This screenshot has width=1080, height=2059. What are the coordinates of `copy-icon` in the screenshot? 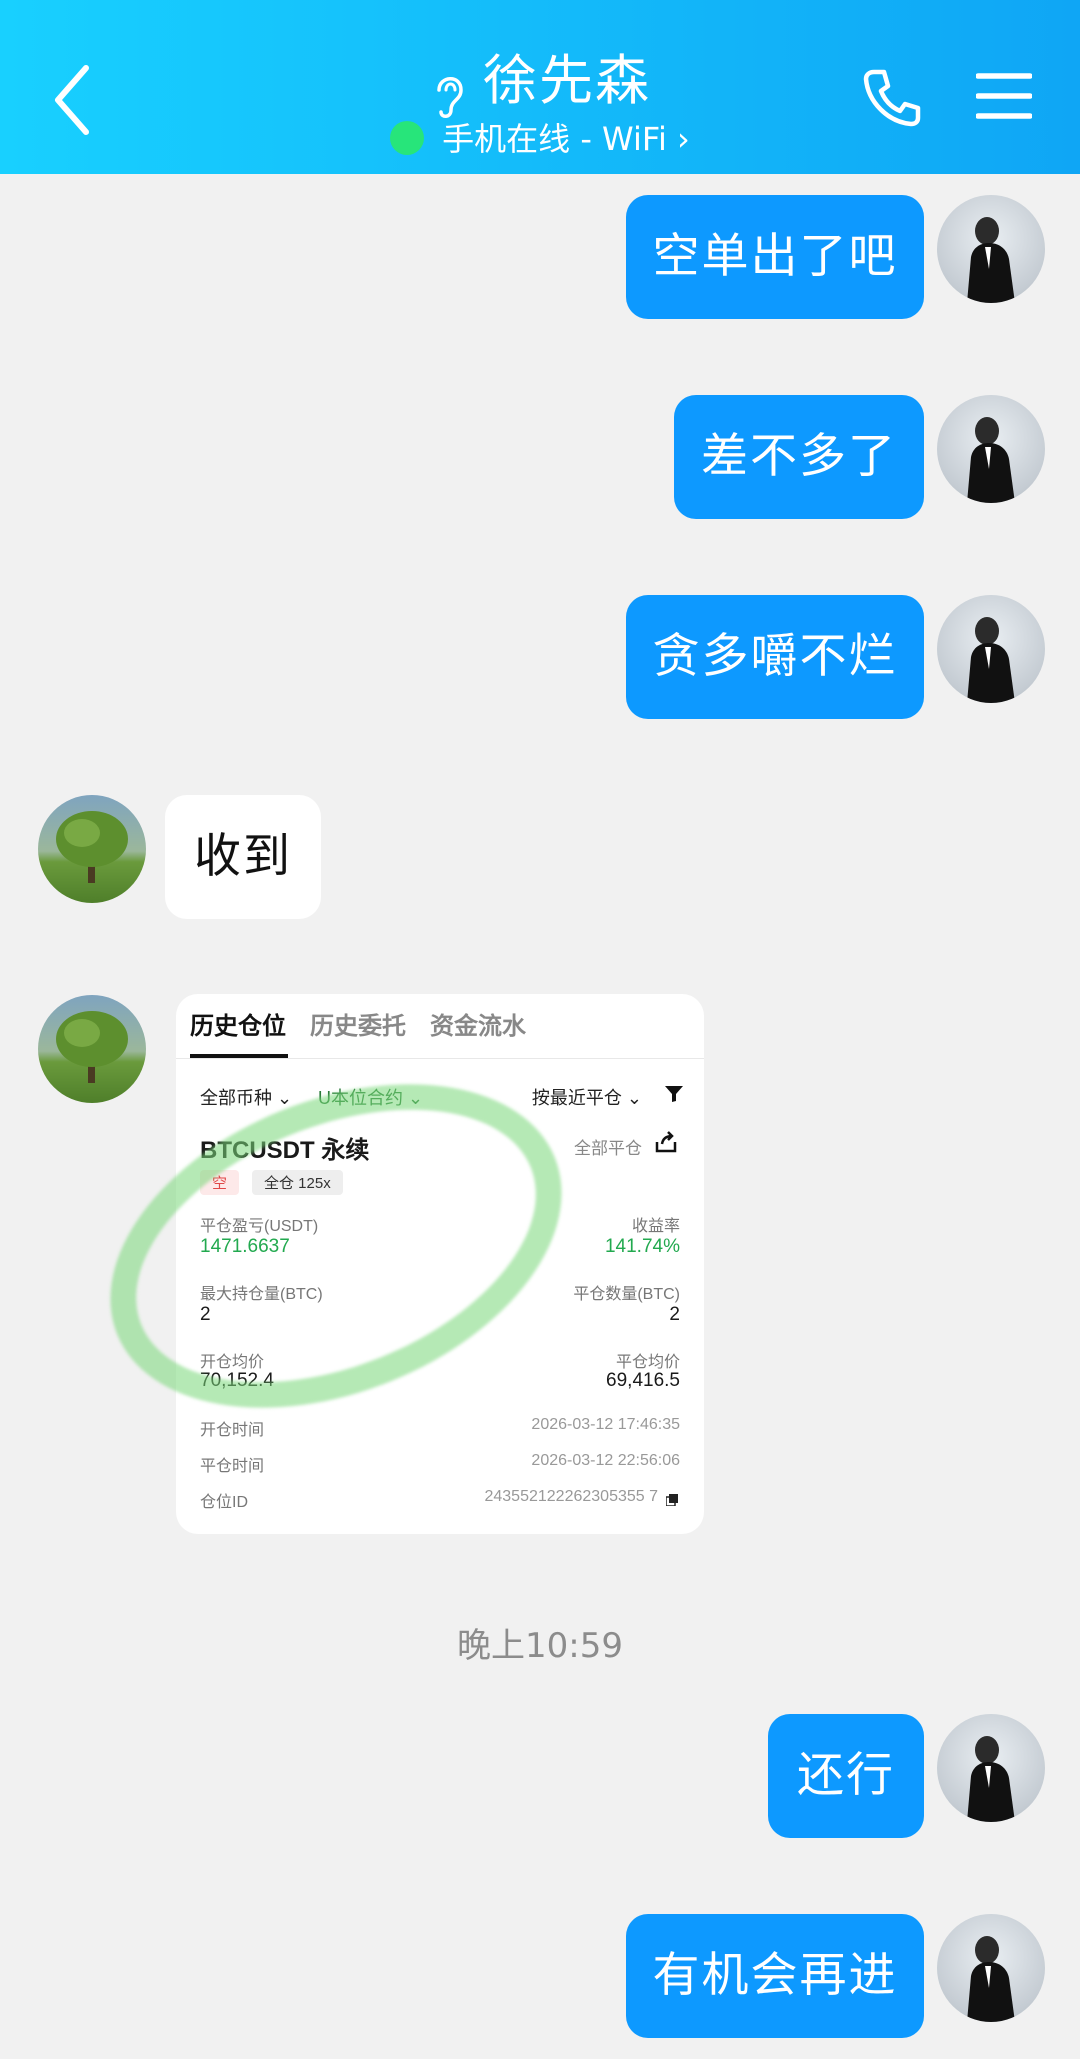 It's located at (672, 1500).